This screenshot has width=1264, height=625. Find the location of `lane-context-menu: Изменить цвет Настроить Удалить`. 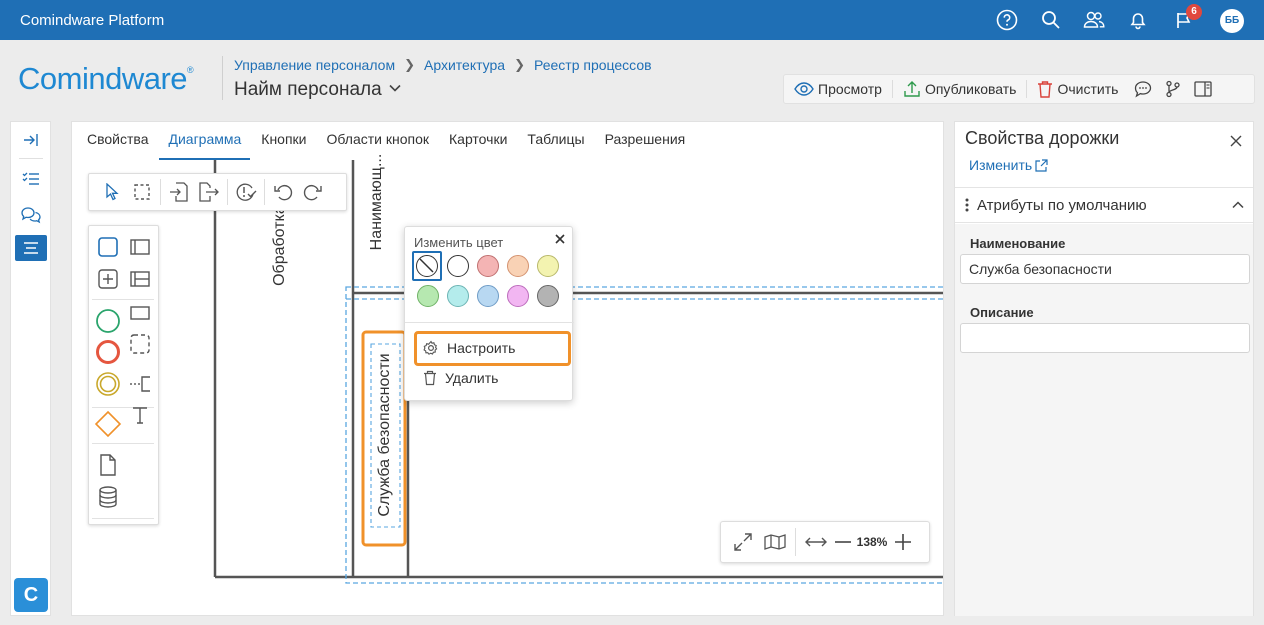

lane-context-menu: Изменить цвет Настроить Удалить is located at coordinates (489, 313).